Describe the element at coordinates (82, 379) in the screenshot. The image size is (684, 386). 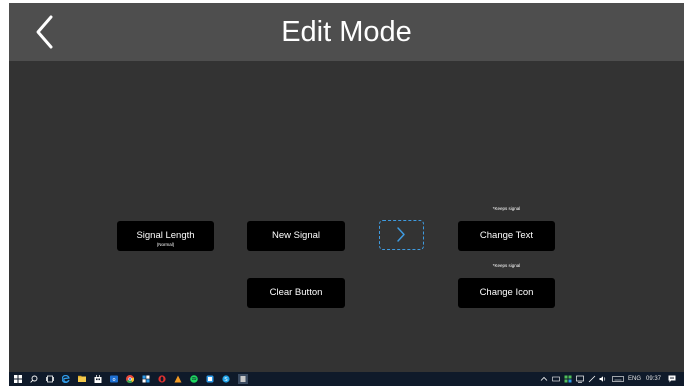
I see `file-explorer-icon` at that location.